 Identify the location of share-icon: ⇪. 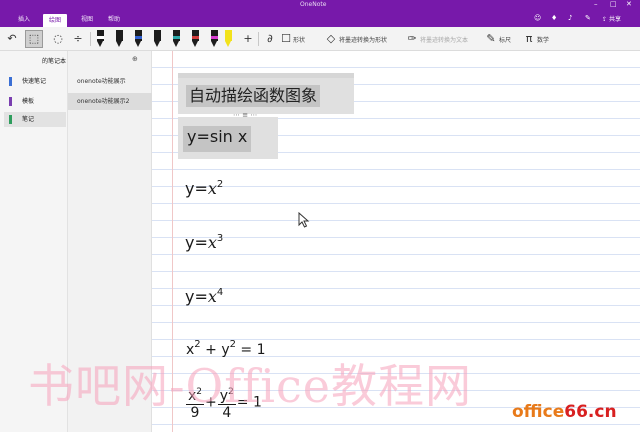
(605, 19).